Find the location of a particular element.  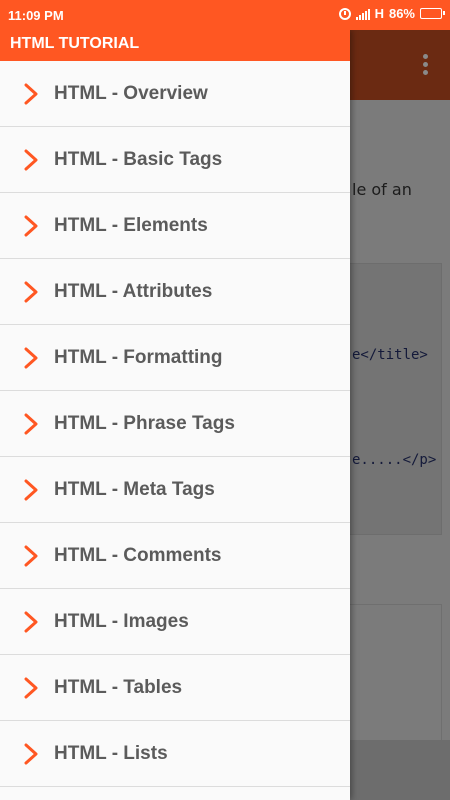

battery-percent: 86% is located at coordinates (401, 13).